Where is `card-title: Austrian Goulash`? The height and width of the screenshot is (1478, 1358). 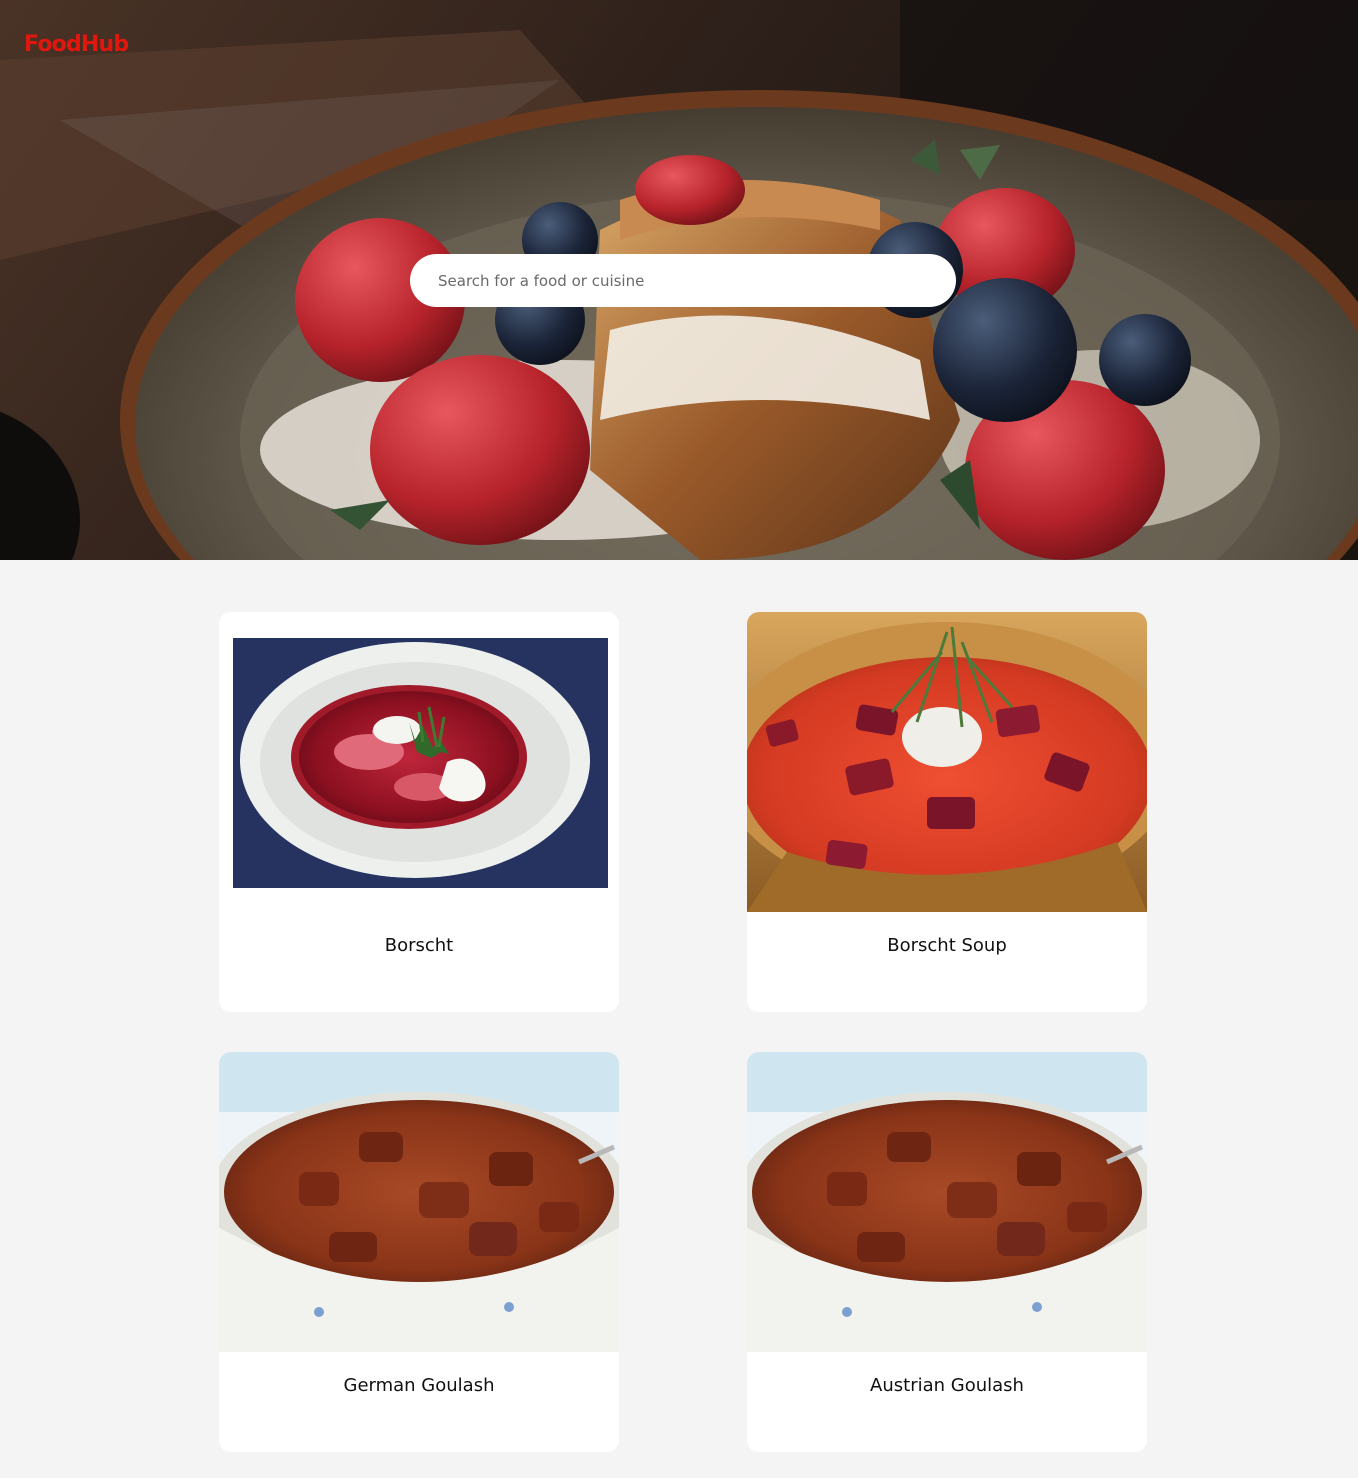
card-title: Austrian Goulash is located at coordinates (947, 1386).